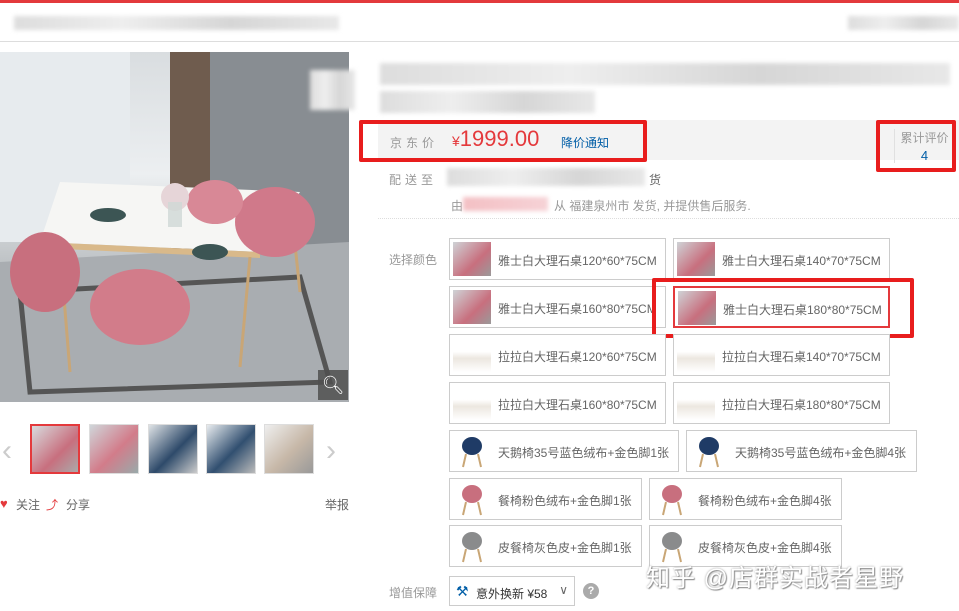 The image size is (959, 611). Describe the element at coordinates (4, 503) in the screenshot. I see `heart-icon: ♥` at that location.